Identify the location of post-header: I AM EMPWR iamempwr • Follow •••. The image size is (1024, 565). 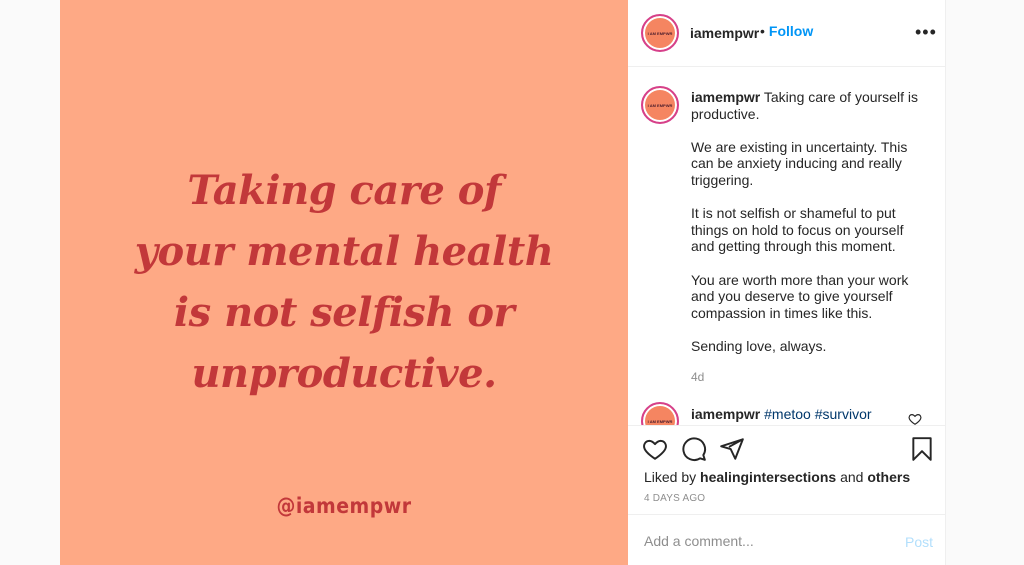
(787, 33).